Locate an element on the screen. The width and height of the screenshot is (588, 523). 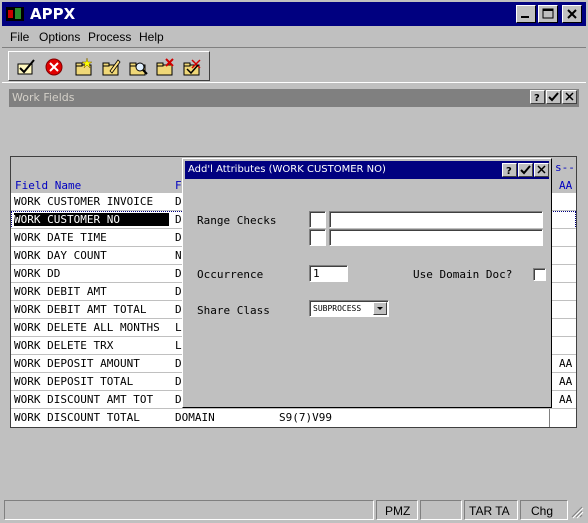
range-check-high-flag-input is located at coordinates (317, 237).